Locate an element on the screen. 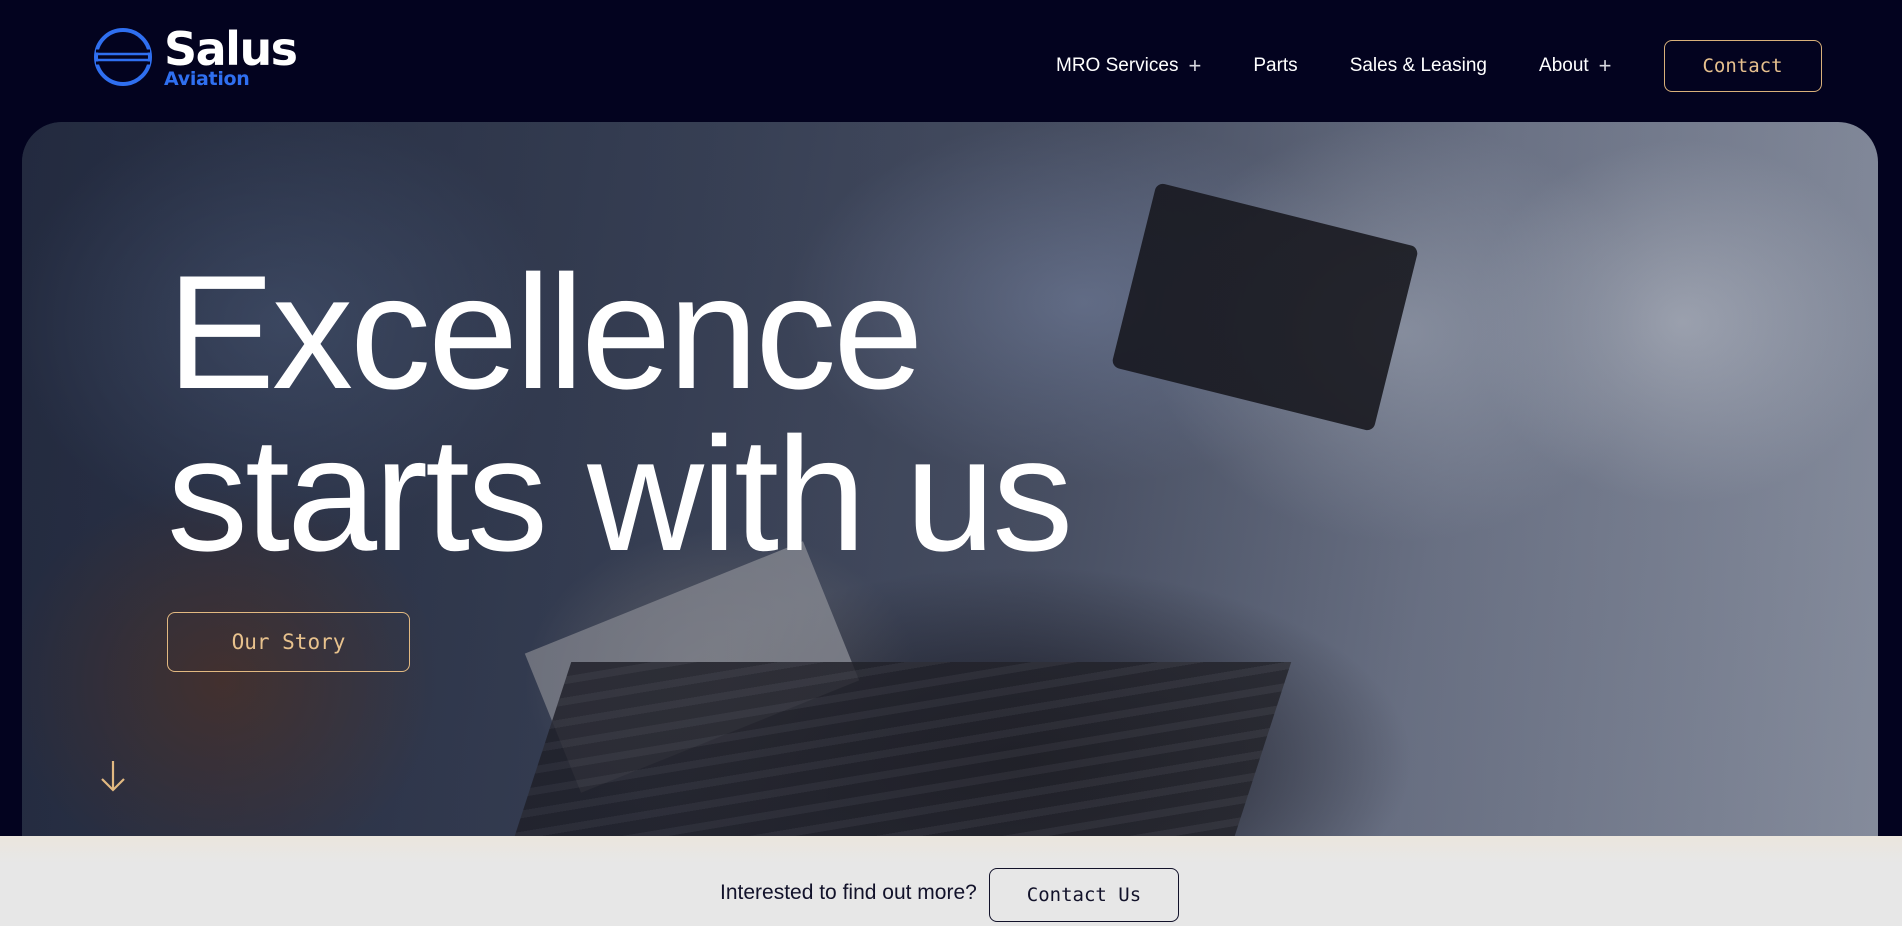 This screenshot has width=1902, height=926. nav-item-sales-leasing: Sales & Leasing is located at coordinates (1418, 66).